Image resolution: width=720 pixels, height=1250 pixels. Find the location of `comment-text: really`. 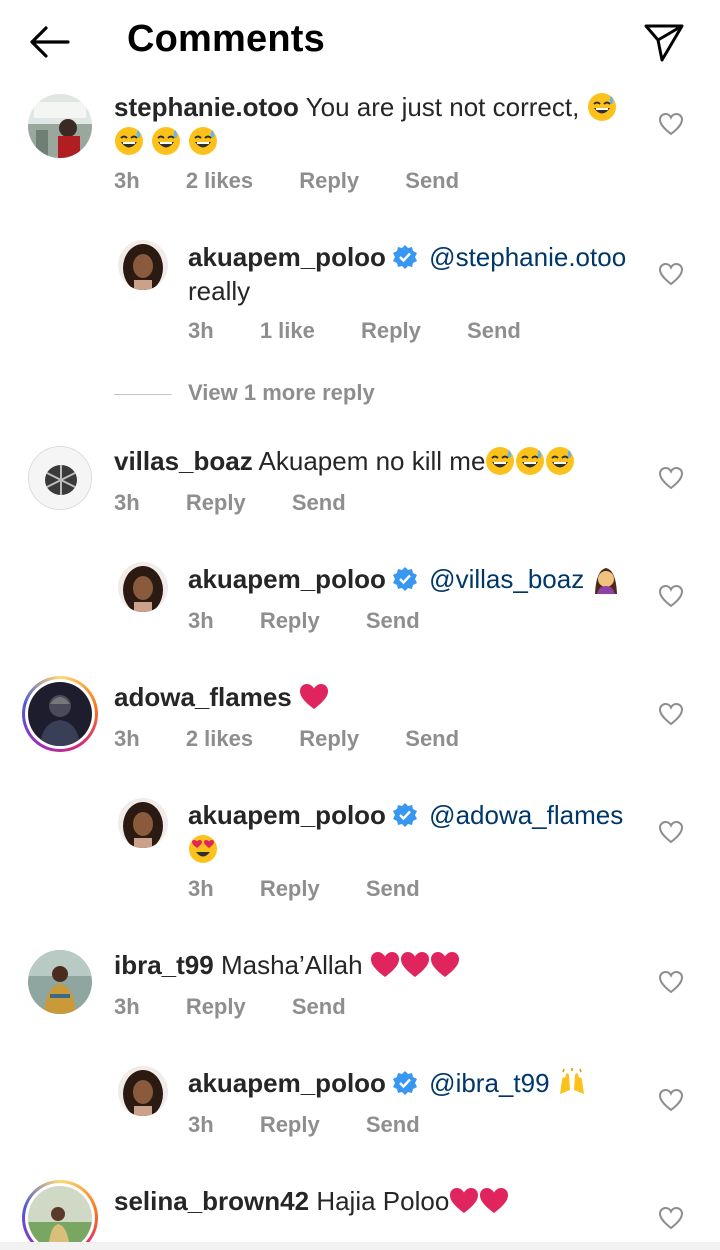

comment-text: really is located at coordinates (219, 291).